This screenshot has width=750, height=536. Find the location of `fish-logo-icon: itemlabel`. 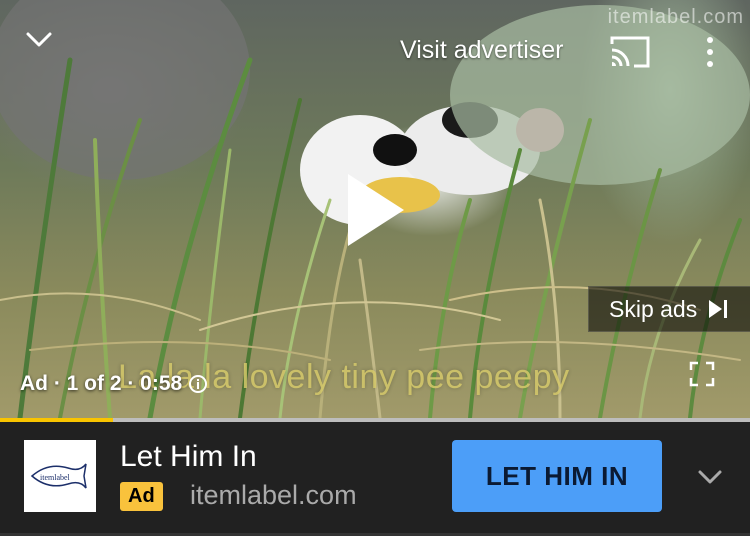

fish-logo-icon: itemlabel is located at coordinates (58, 476).